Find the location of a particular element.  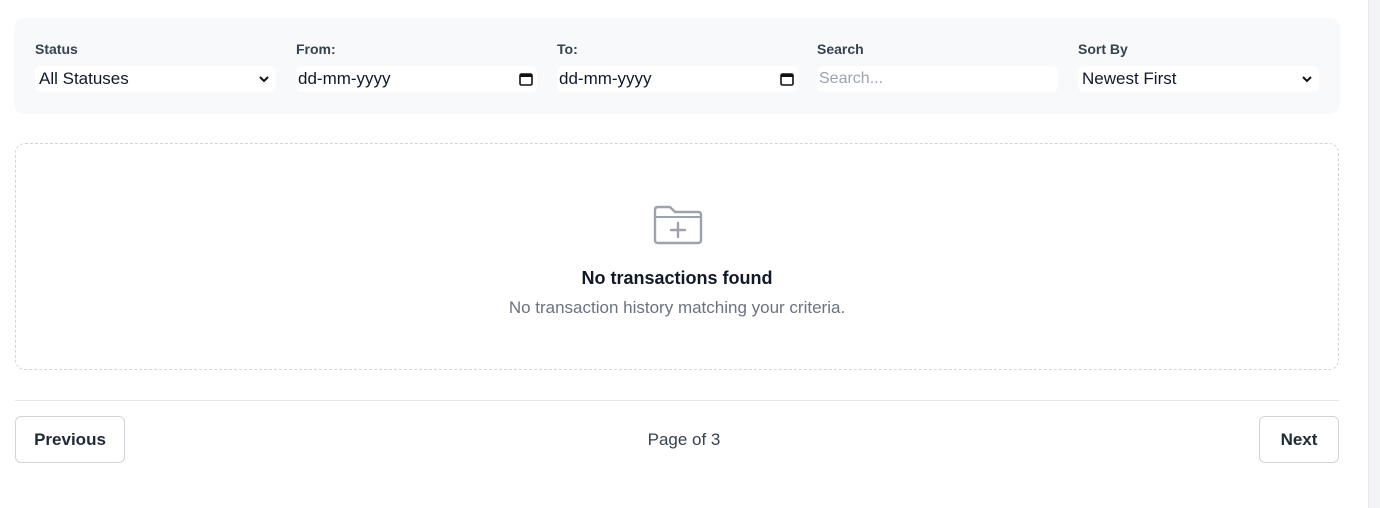

next-button: Next is located at coordinates (1299, 439).